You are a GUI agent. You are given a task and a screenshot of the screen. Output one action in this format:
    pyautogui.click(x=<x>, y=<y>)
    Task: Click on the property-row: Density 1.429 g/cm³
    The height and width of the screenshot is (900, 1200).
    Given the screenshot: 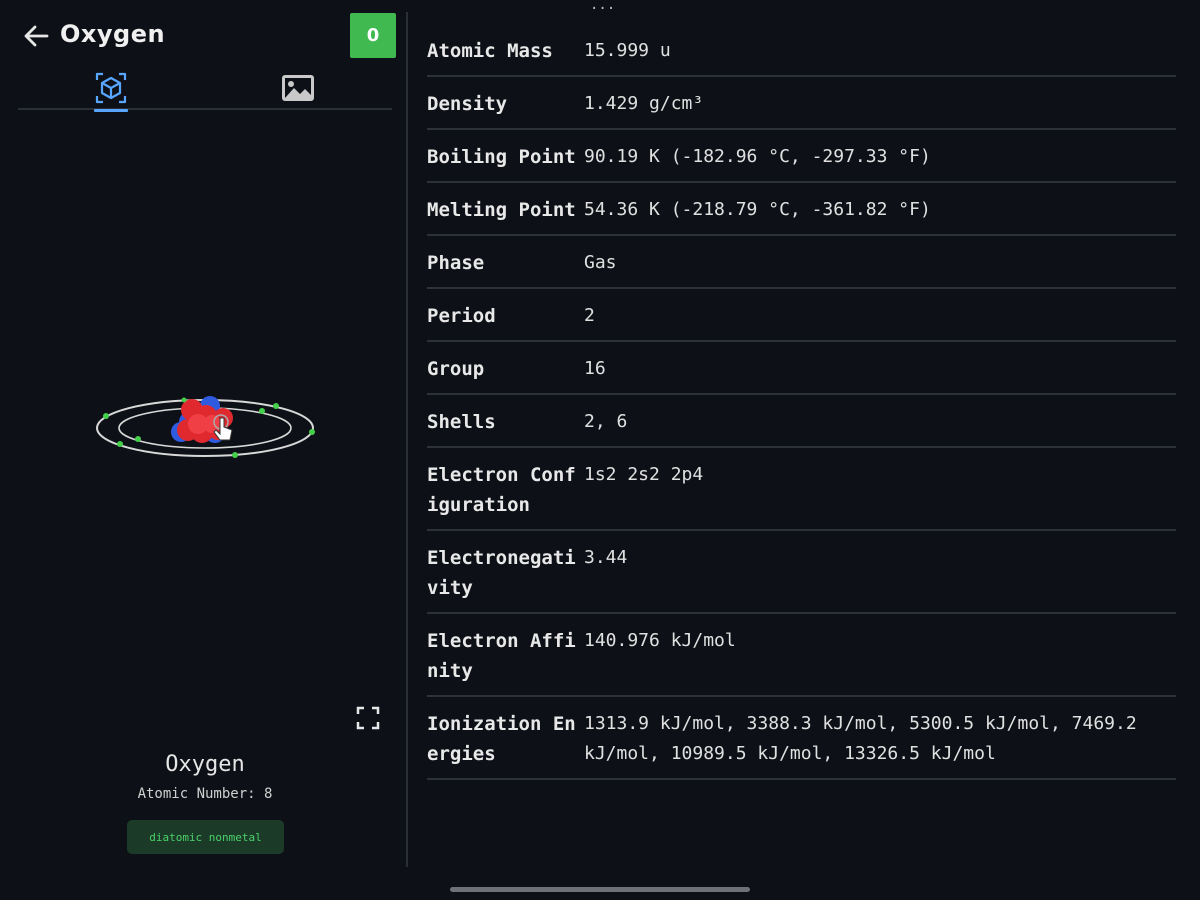 What is the action you would take?
    pyautogui.click(x=801, y=103)
    